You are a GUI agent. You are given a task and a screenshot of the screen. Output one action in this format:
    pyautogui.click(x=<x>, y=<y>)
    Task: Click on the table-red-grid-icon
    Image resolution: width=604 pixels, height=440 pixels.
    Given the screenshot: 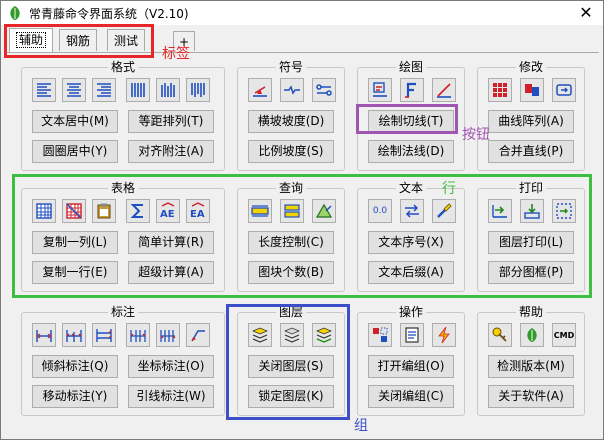 What is the action you would take?
    pyautogui.click(x=74, y=211)
    